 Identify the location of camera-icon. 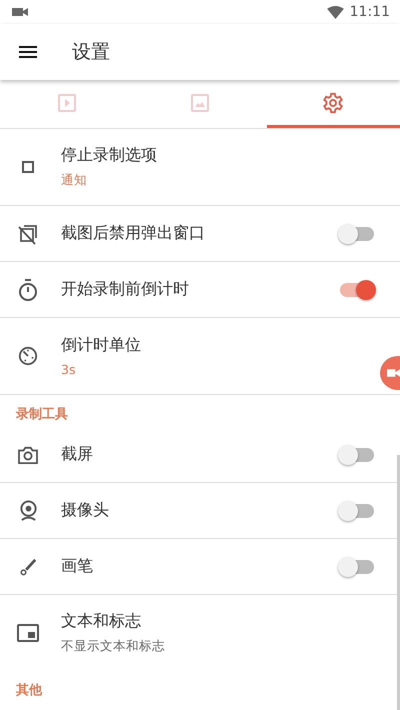
(28, 455).